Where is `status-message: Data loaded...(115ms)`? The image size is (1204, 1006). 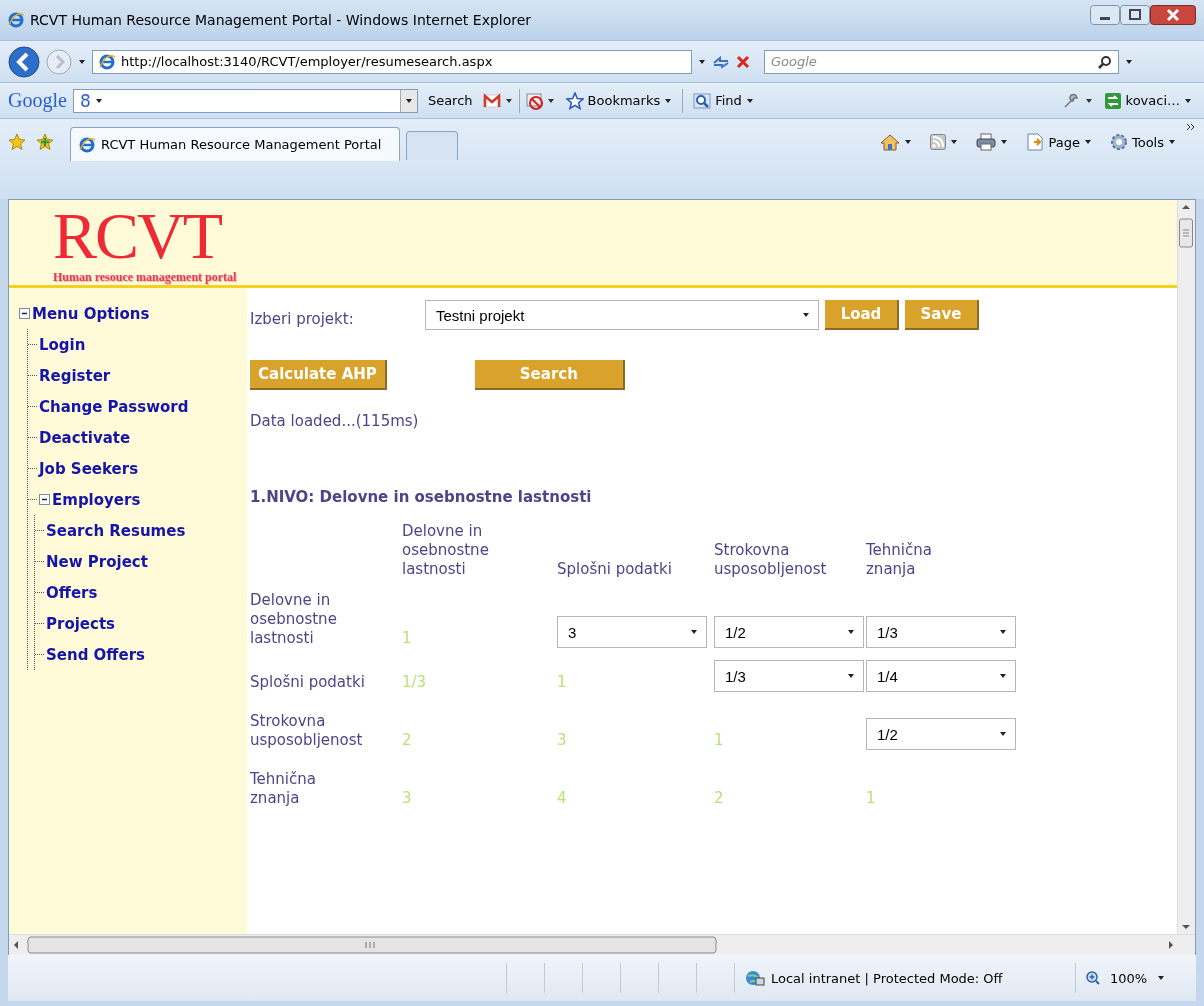 status-message: Data loaded...(115ms) is located at coordinates (335, 421).